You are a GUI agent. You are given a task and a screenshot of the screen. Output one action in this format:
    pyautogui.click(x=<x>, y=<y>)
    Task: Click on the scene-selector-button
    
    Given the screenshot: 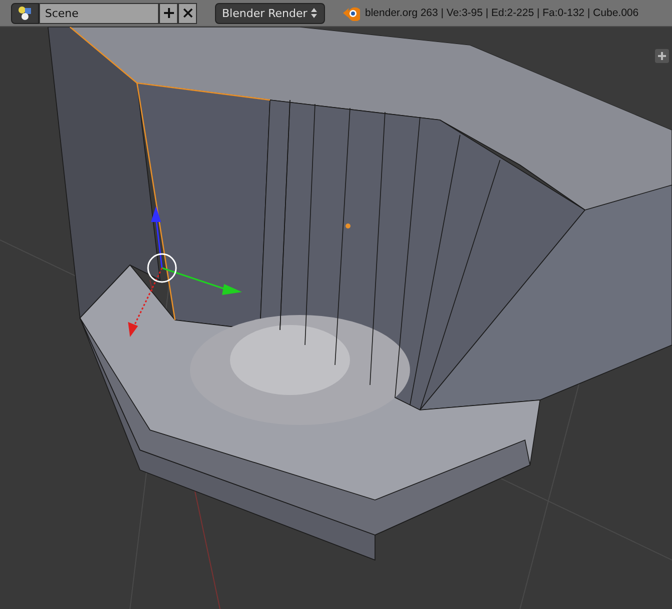 What is the action you would take?
    pyautogui.click(x=25, y=13)
    